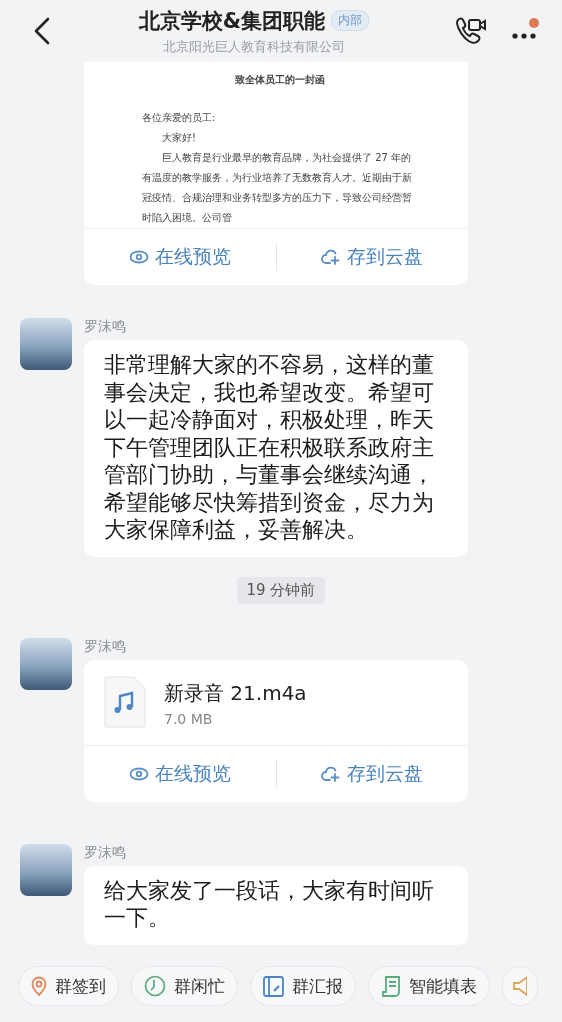 The image size is (562, 1022). What do you see at coordinates (350, 20) in the screenshot?
I see `internal-badge: 内部` at bounding box center [350, 20].